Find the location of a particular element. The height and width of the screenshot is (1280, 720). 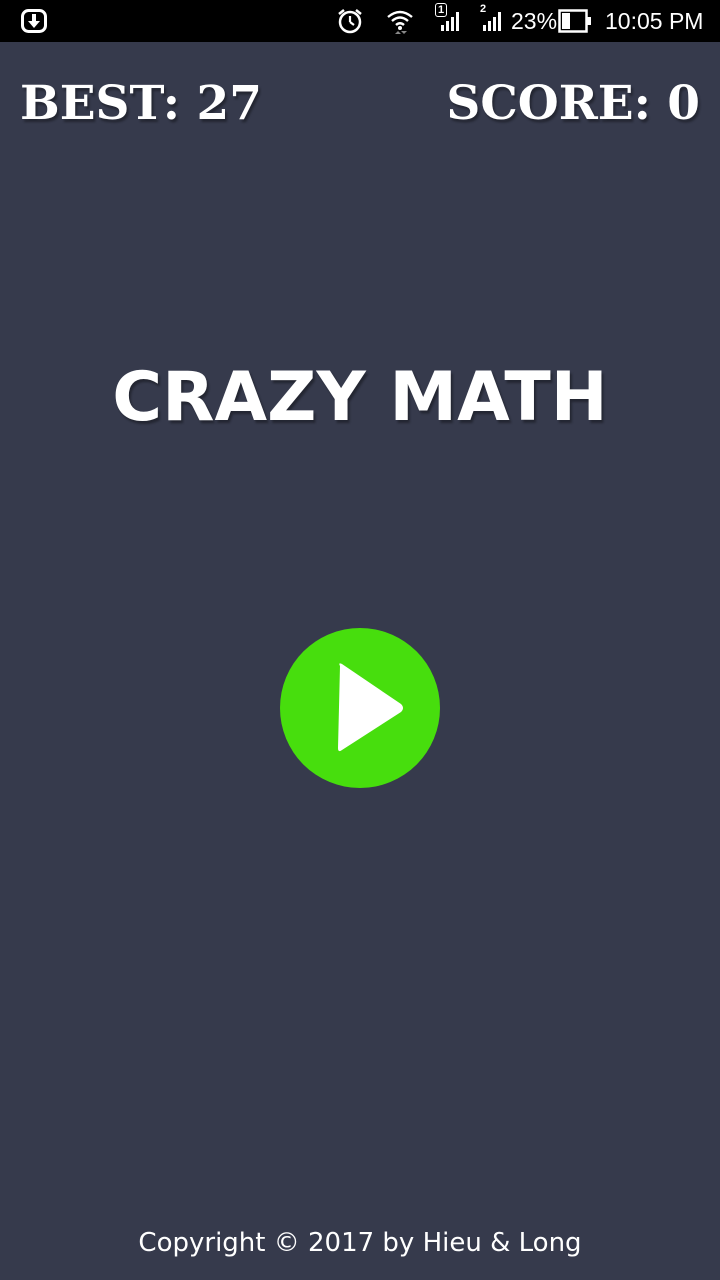

copyright-text: Copyright © 2017 by Hieu & Long is located at coordinates (360, 1243).